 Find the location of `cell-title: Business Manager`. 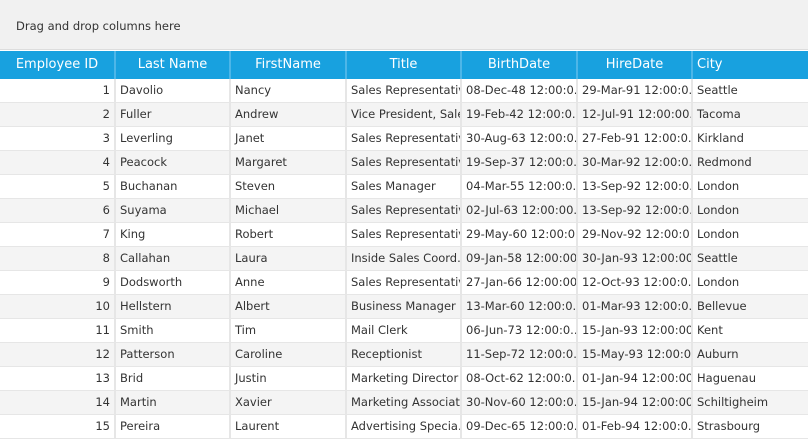

cell-title: Business Manager is located at coordinates (404, 306).